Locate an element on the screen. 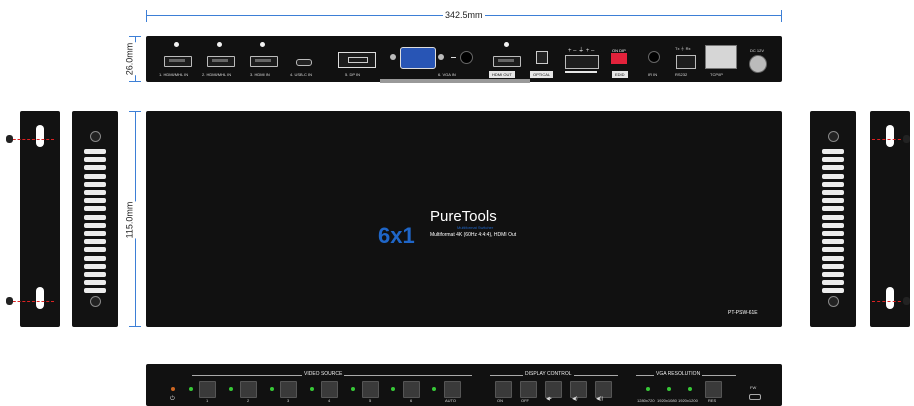  rear-height-tick-bottom is located at coordinates (135, 81).